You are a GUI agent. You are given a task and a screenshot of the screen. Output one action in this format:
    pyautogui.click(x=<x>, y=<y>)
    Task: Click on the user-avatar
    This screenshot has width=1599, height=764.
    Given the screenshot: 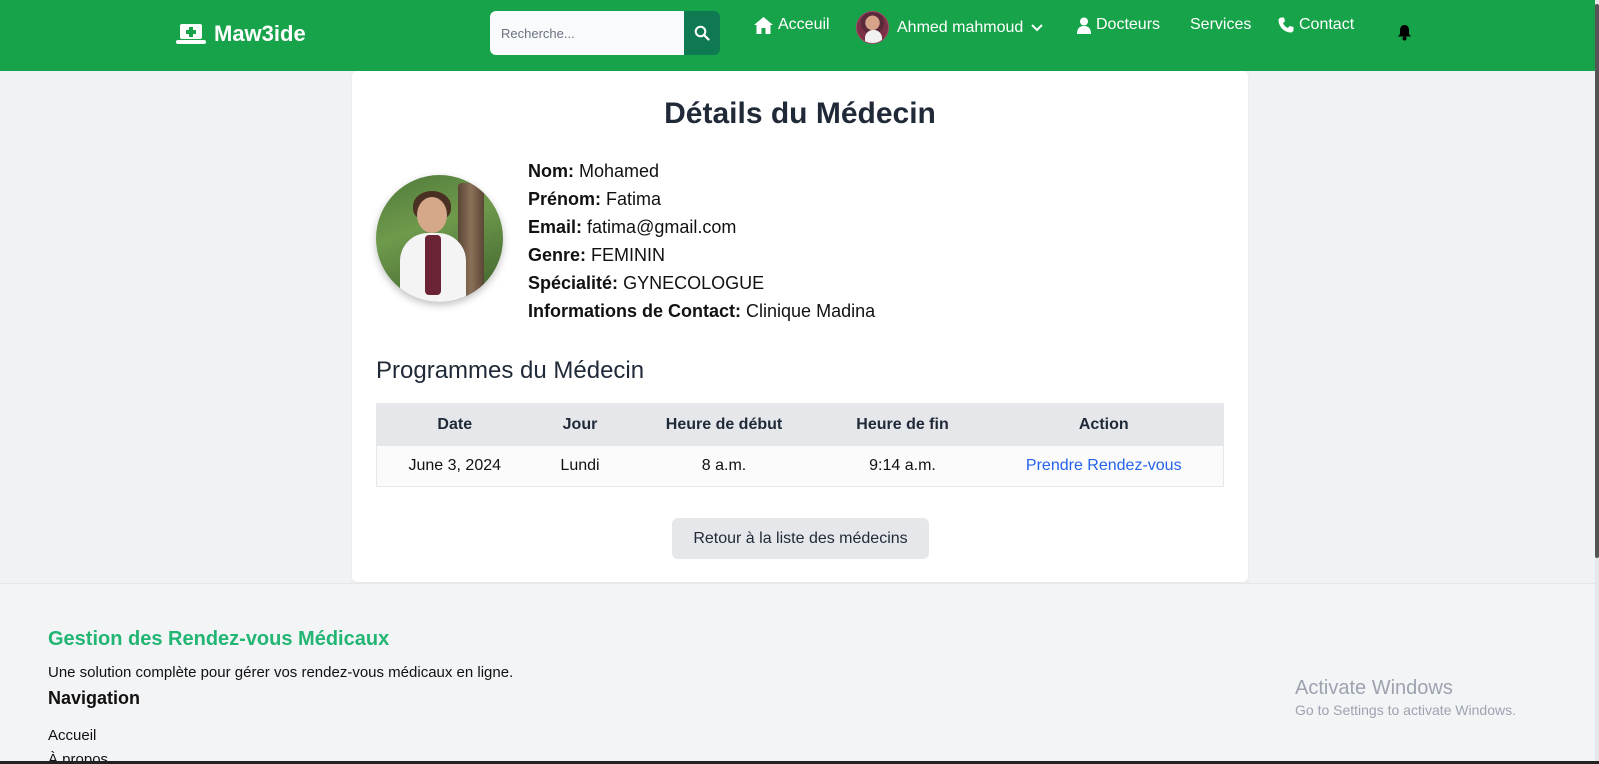 What is the action you would take?
    pyautogui.click(x=872, y=27)
    